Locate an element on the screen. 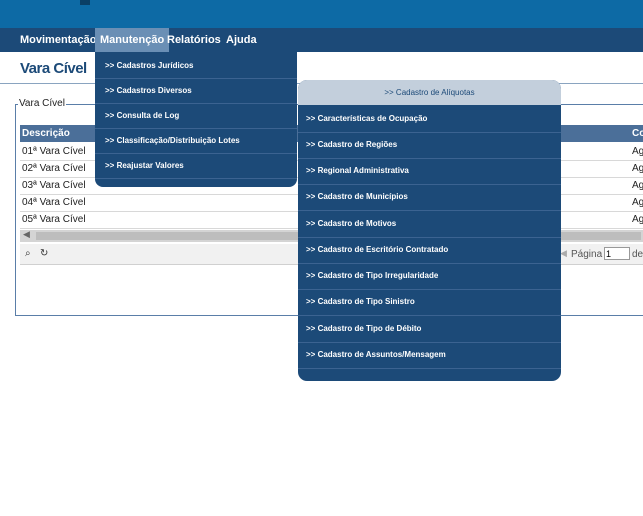  submenu-item: >> Regional Administrativa is located at coordinates (429, 171).